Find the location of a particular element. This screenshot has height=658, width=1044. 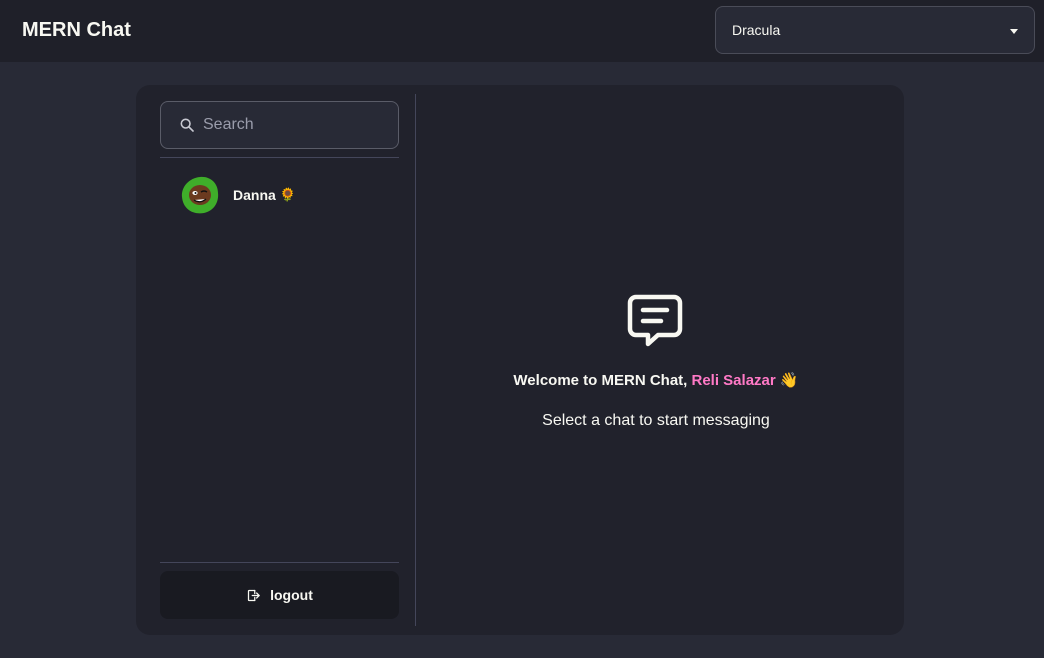

search-icon is located at coordinates (187, 125).